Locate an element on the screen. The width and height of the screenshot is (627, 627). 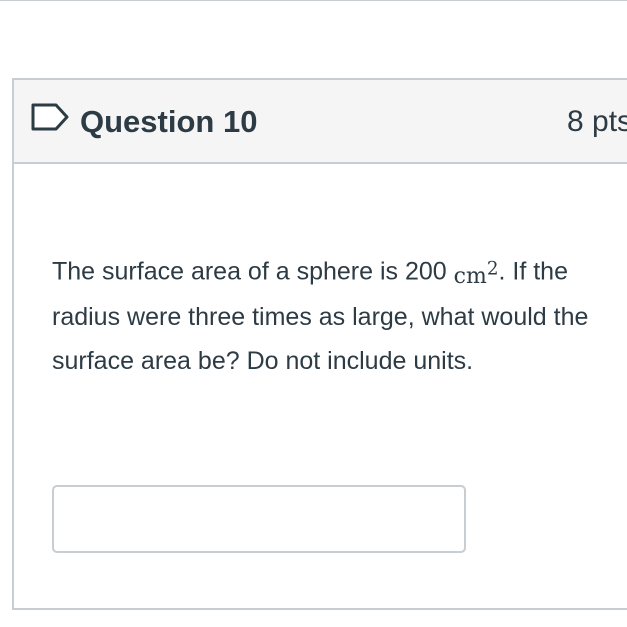
unit-base: cm is located at coordinates (470, 277).